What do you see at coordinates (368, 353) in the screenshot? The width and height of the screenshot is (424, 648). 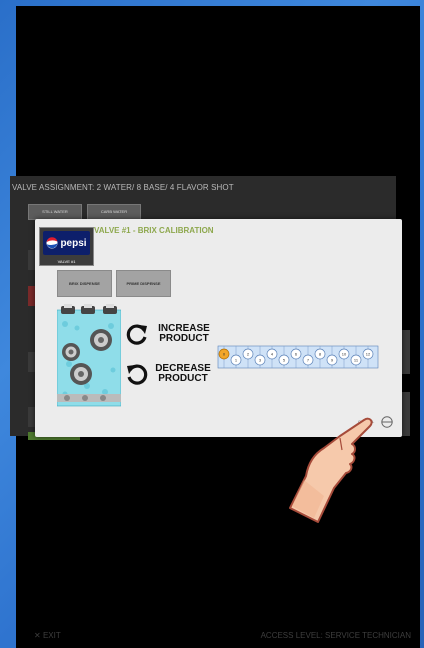 I see `scale-position-label: 12` at bounding box center [368, 353].